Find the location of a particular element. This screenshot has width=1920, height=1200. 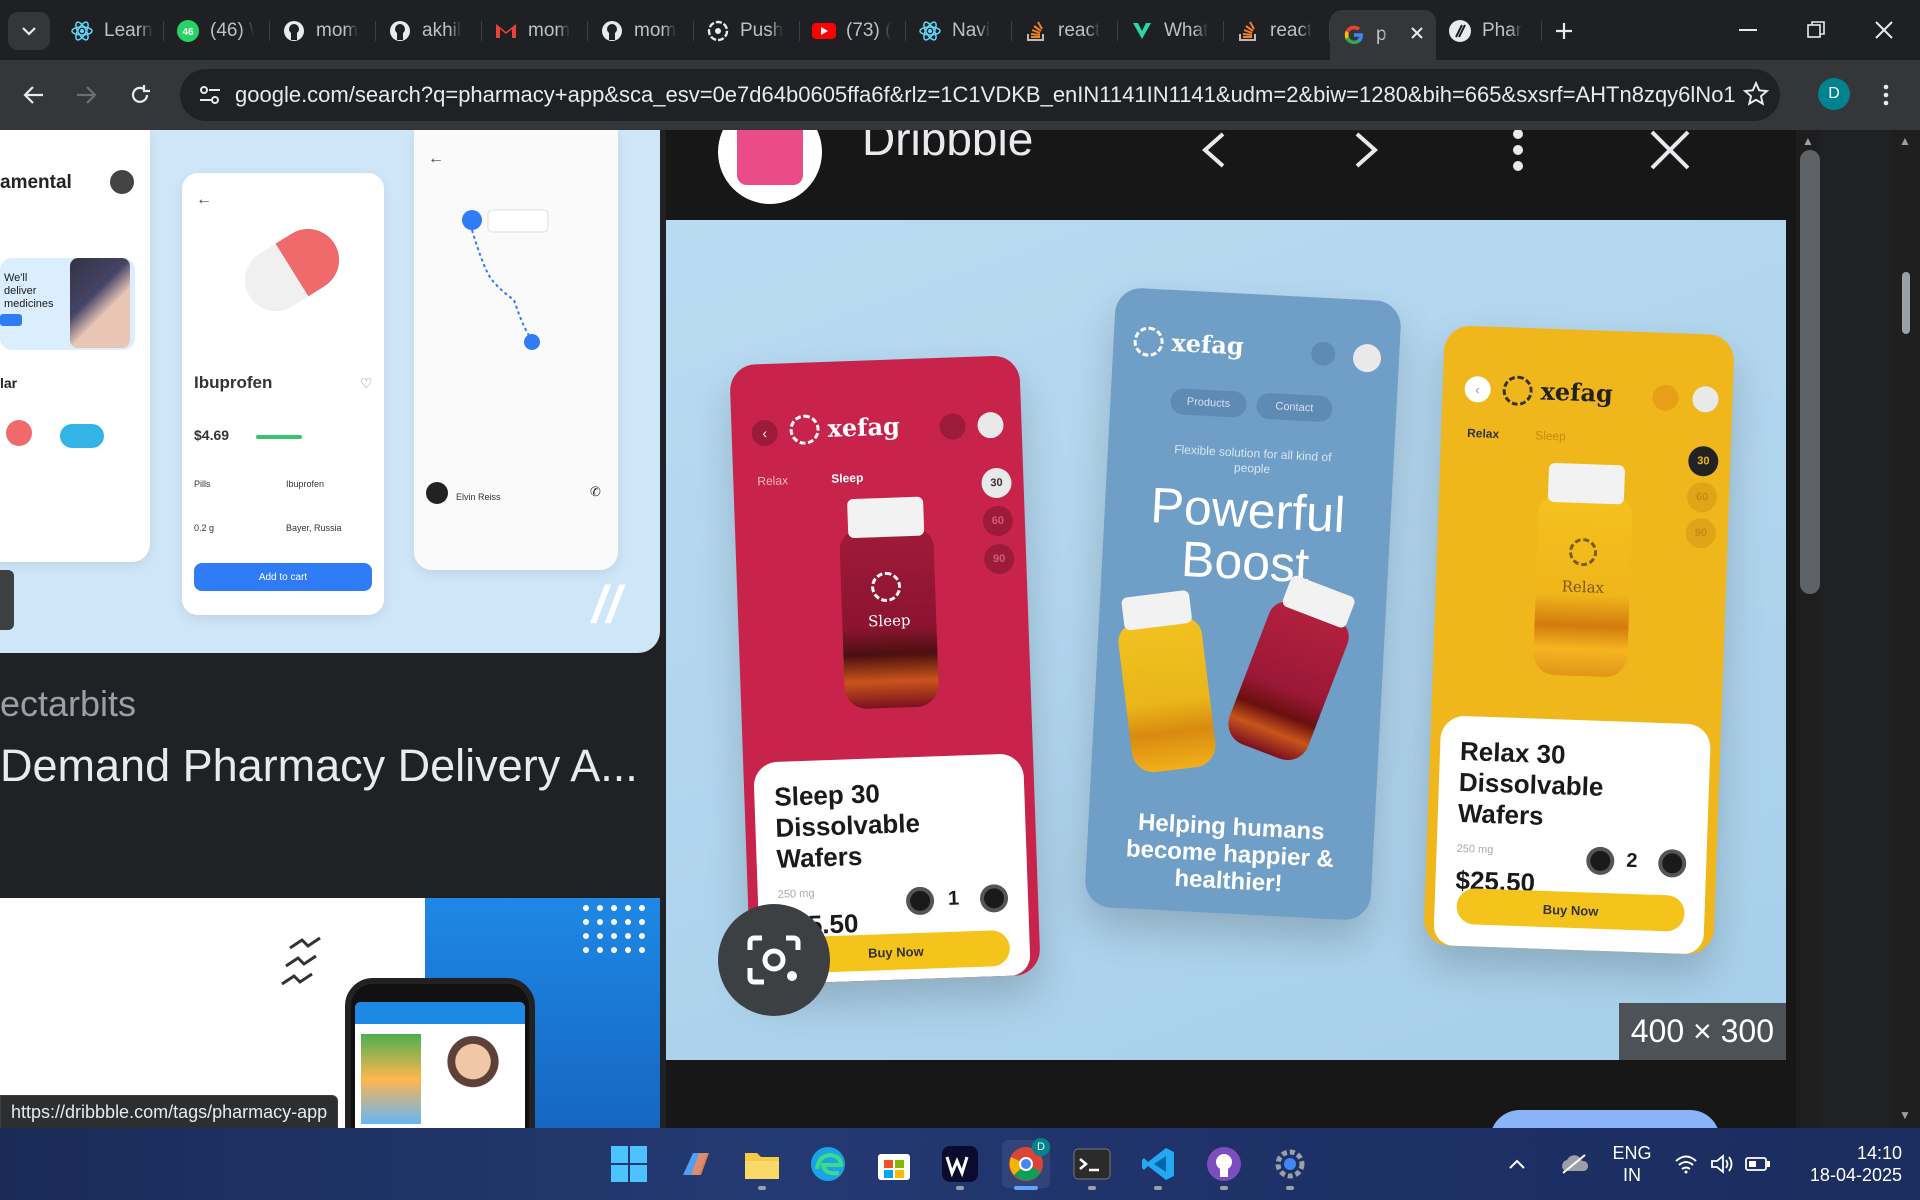

taskbar-file-explorer is located at coordinates (762, 1165).